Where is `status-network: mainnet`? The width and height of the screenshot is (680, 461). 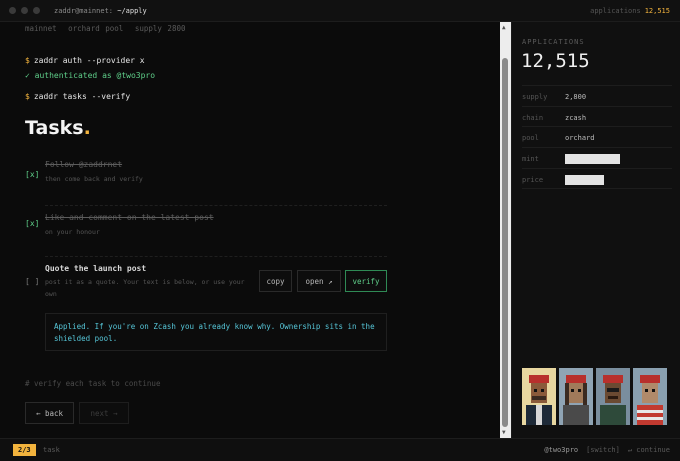 status-network: mainnet is located at coordinates (41, 28).